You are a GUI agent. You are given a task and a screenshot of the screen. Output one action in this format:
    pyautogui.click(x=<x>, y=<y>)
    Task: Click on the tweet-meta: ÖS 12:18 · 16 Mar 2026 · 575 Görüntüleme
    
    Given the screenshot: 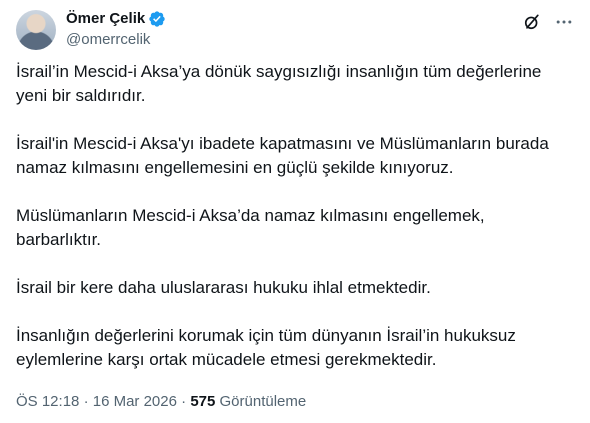 What is the action you would take?
    pyautogui.click(x=161, y=402)
    